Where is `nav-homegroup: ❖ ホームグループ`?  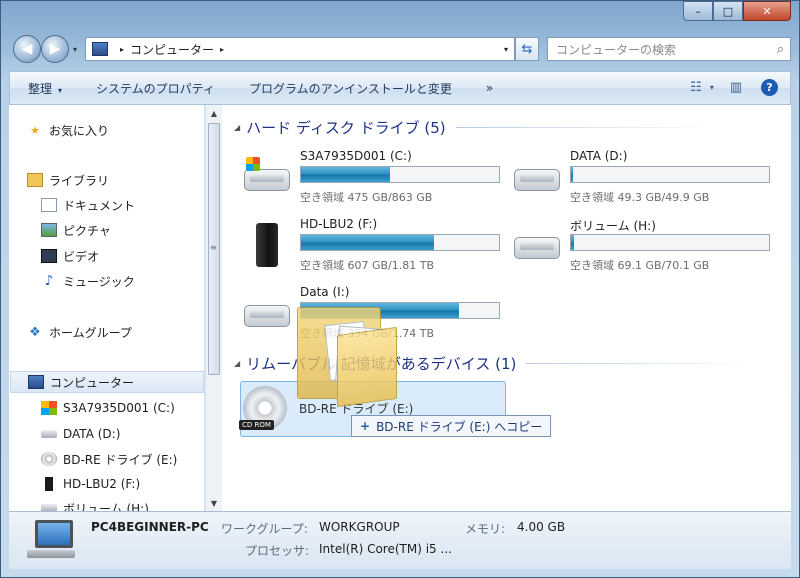 nav-homegroup: ❖ ホームグループ is located at coordinates (79, 332).